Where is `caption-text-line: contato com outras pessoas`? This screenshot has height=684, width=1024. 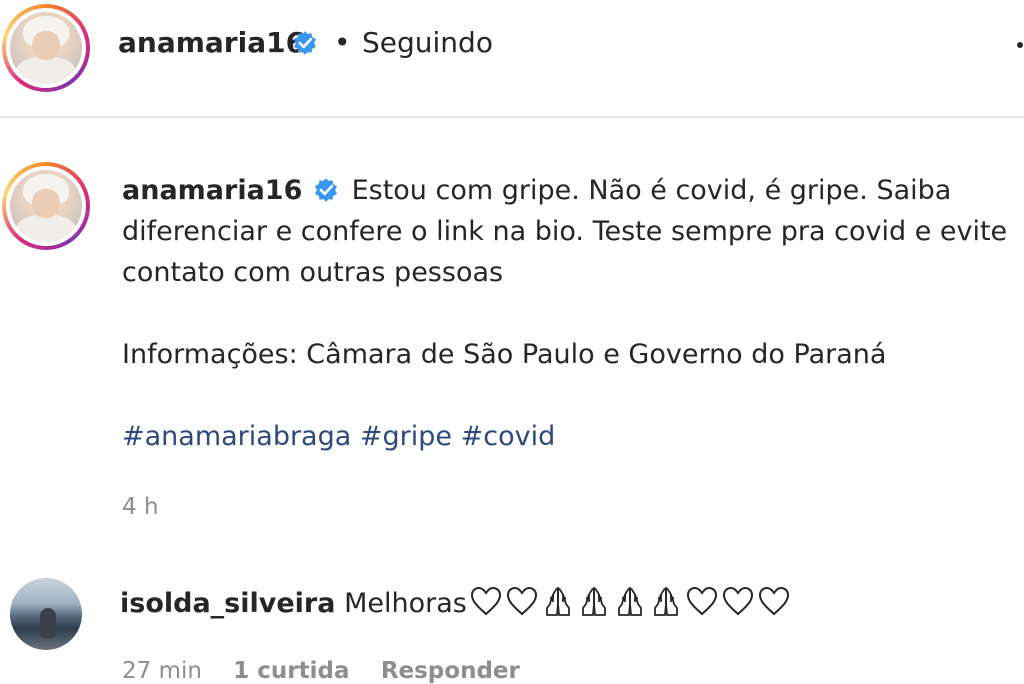
caption-text-line: contato com outras pessoas is located at coordinates (313, 272).